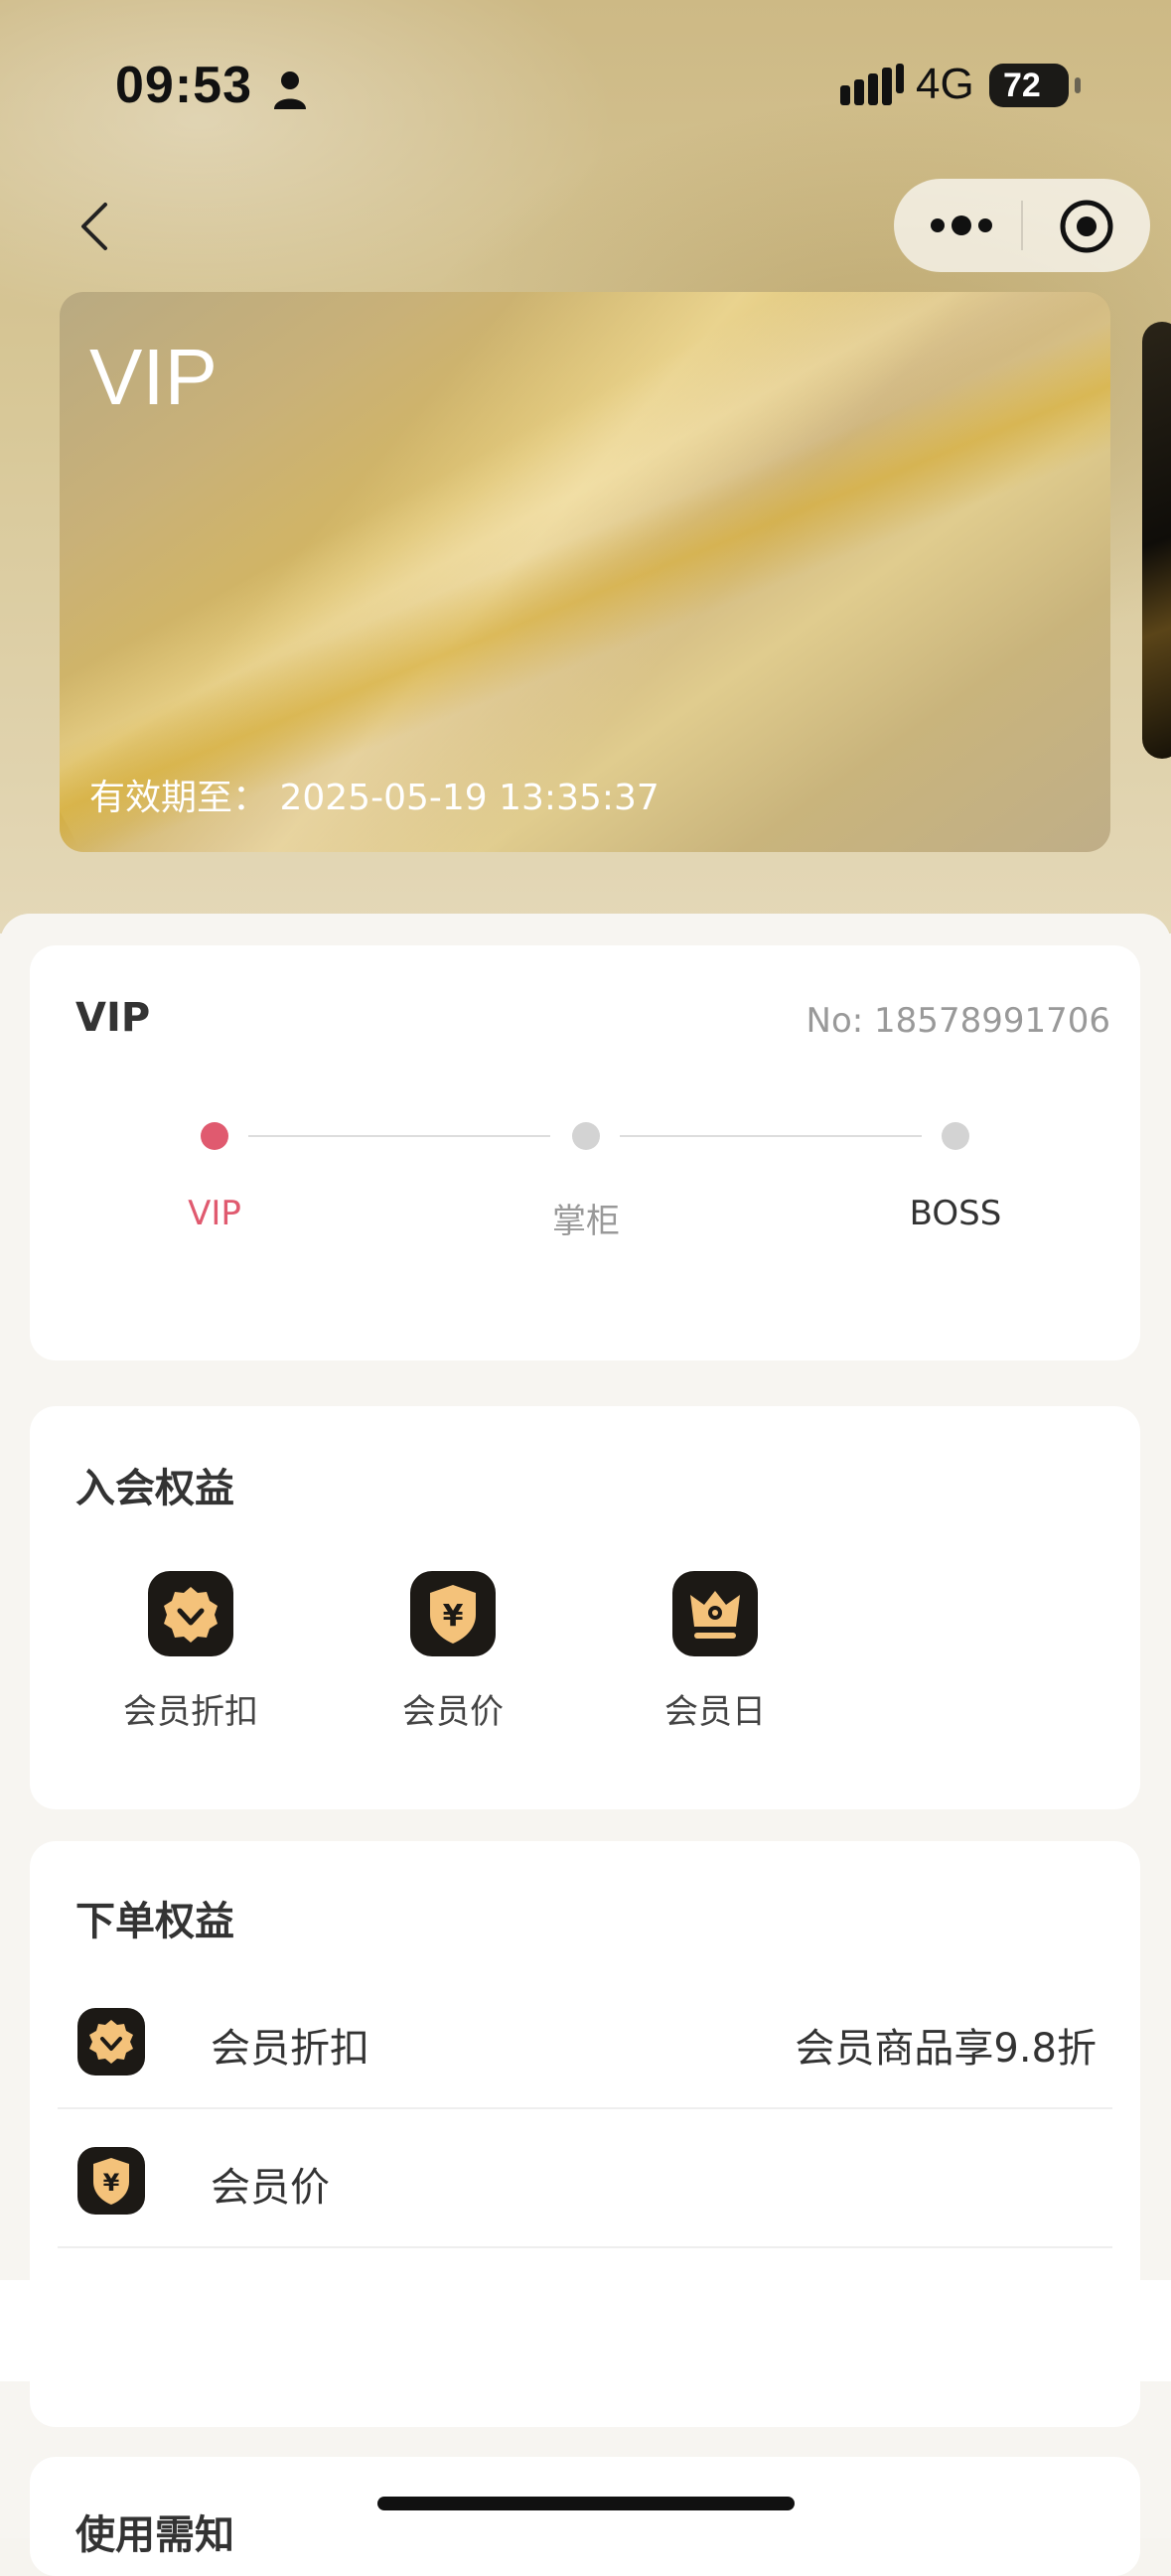  Describe the element at coordinates (586, 2504) in the screenshot. I see `home-indicator` at that location.